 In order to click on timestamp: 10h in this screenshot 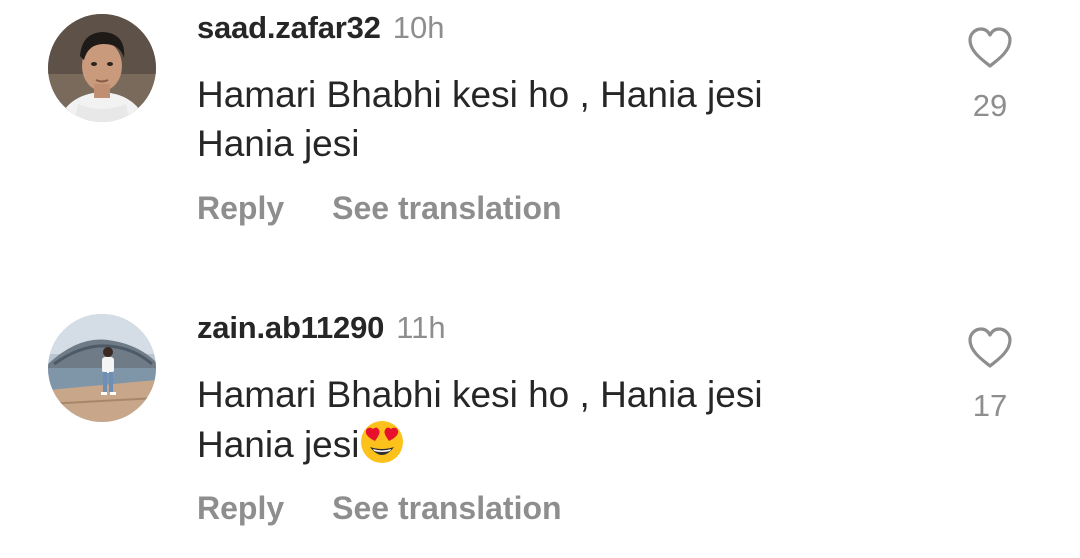, I will do `click(418, 27)`.